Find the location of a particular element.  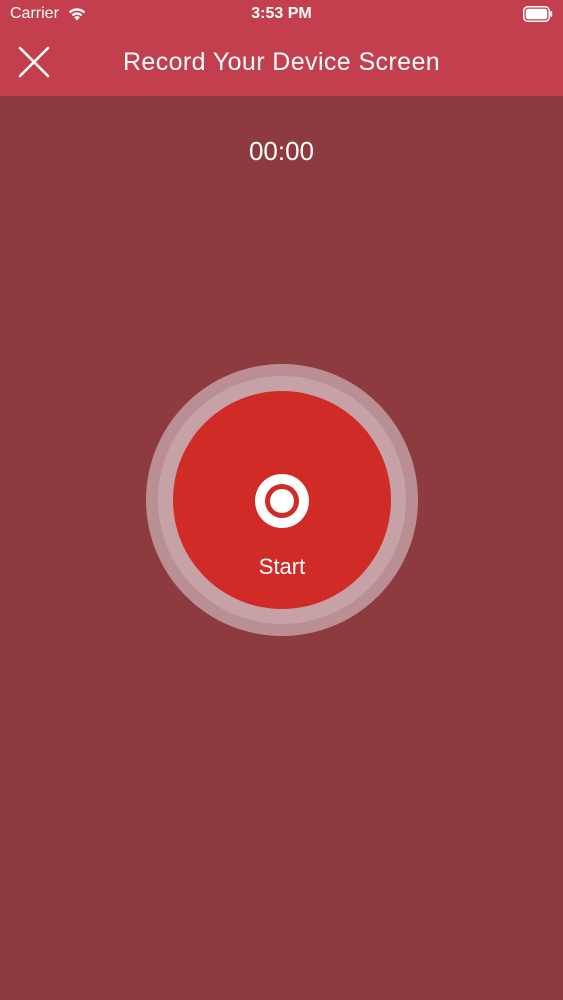

status-bar: Carrier 3:53 PM is located at coordinates (281, 14).